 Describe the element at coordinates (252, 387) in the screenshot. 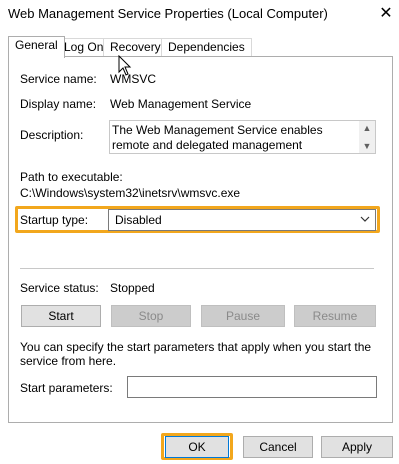

I see `start-params-input` at that location.